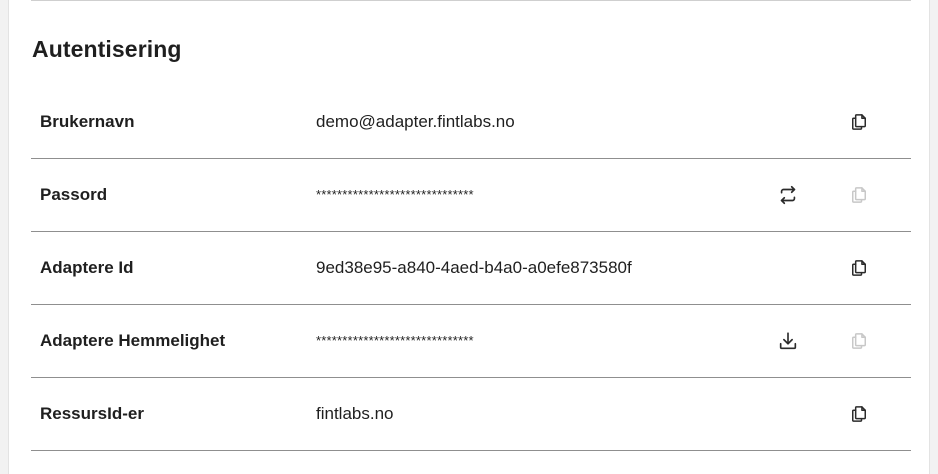 The height and width of the screenshot is (474, 938). I want to click on copy-resource-ids-button, so click(859, 414).